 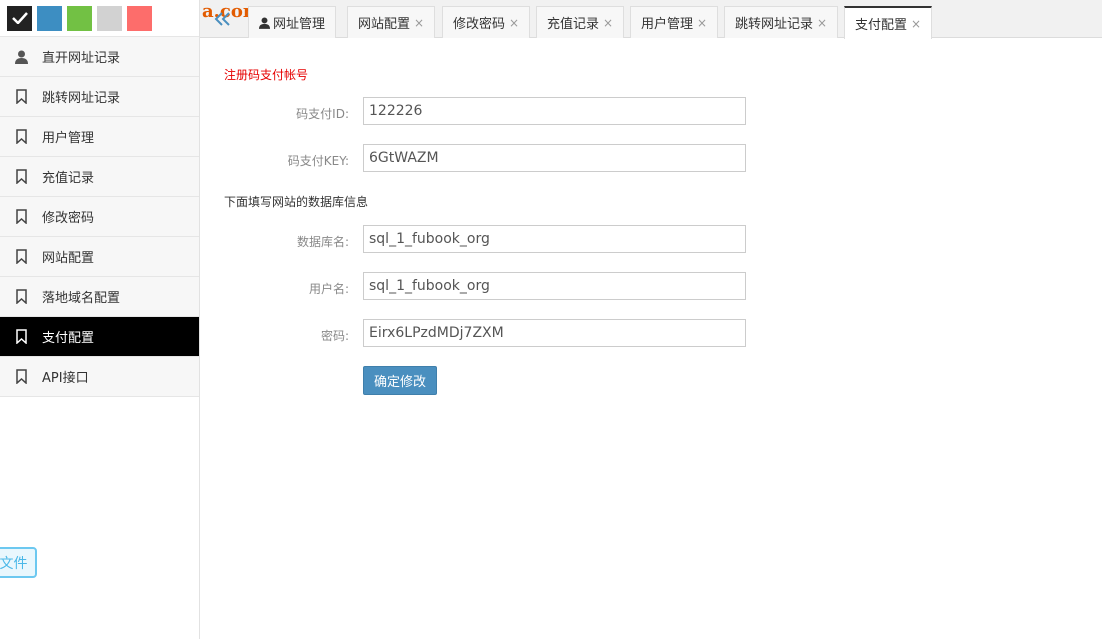 What do you see at coordinates (322, 114) in the screenshot?
I see `pay-id-label: 码支付ID:` at bounding box center [322, 114].